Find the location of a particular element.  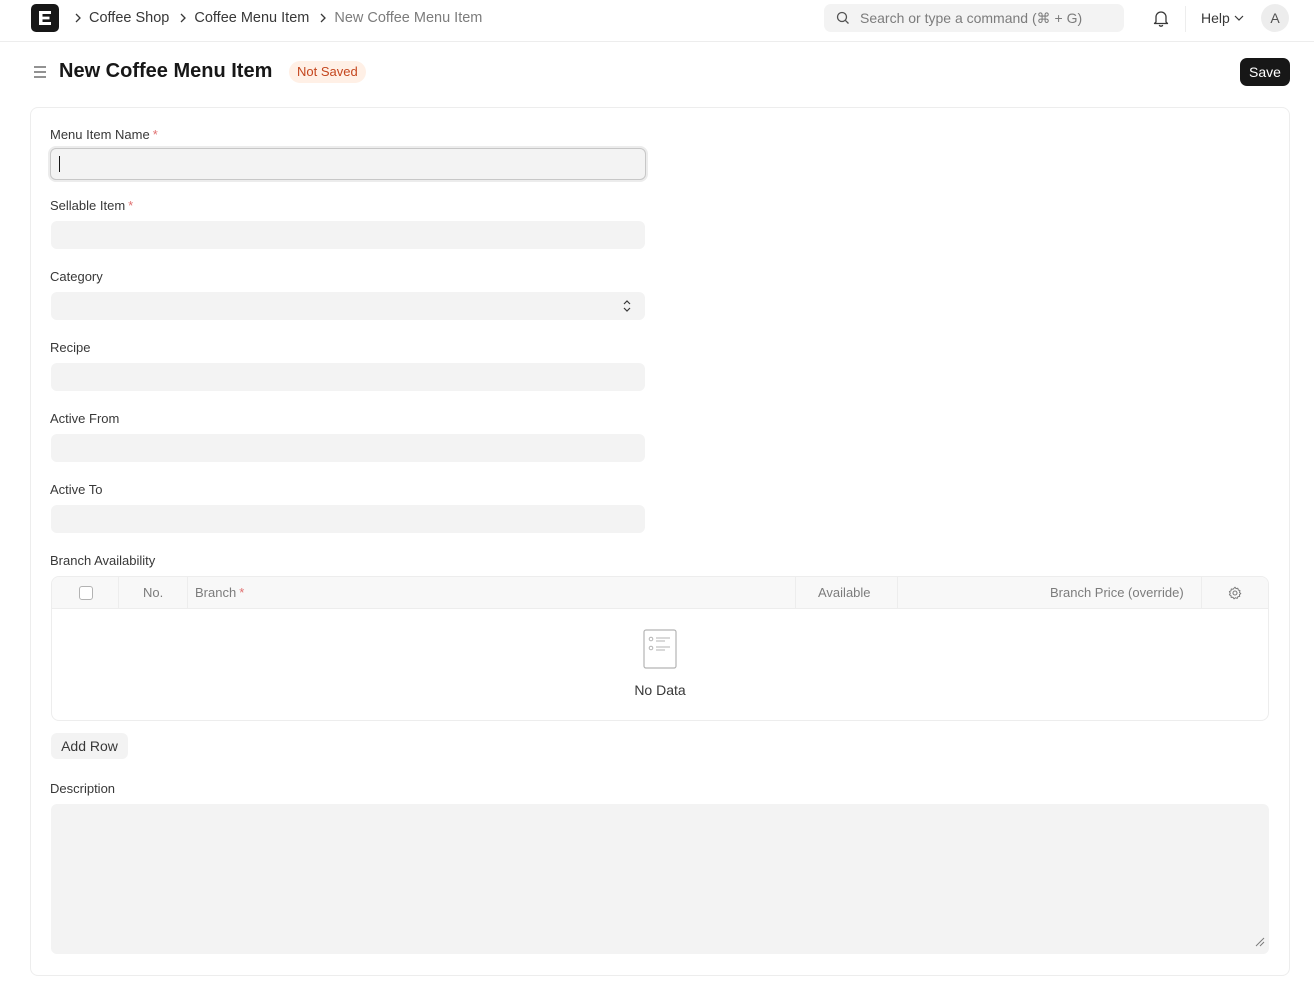

search-placeholder: Search or type a command (⌘ + G) is located at coordinates (971, 18).